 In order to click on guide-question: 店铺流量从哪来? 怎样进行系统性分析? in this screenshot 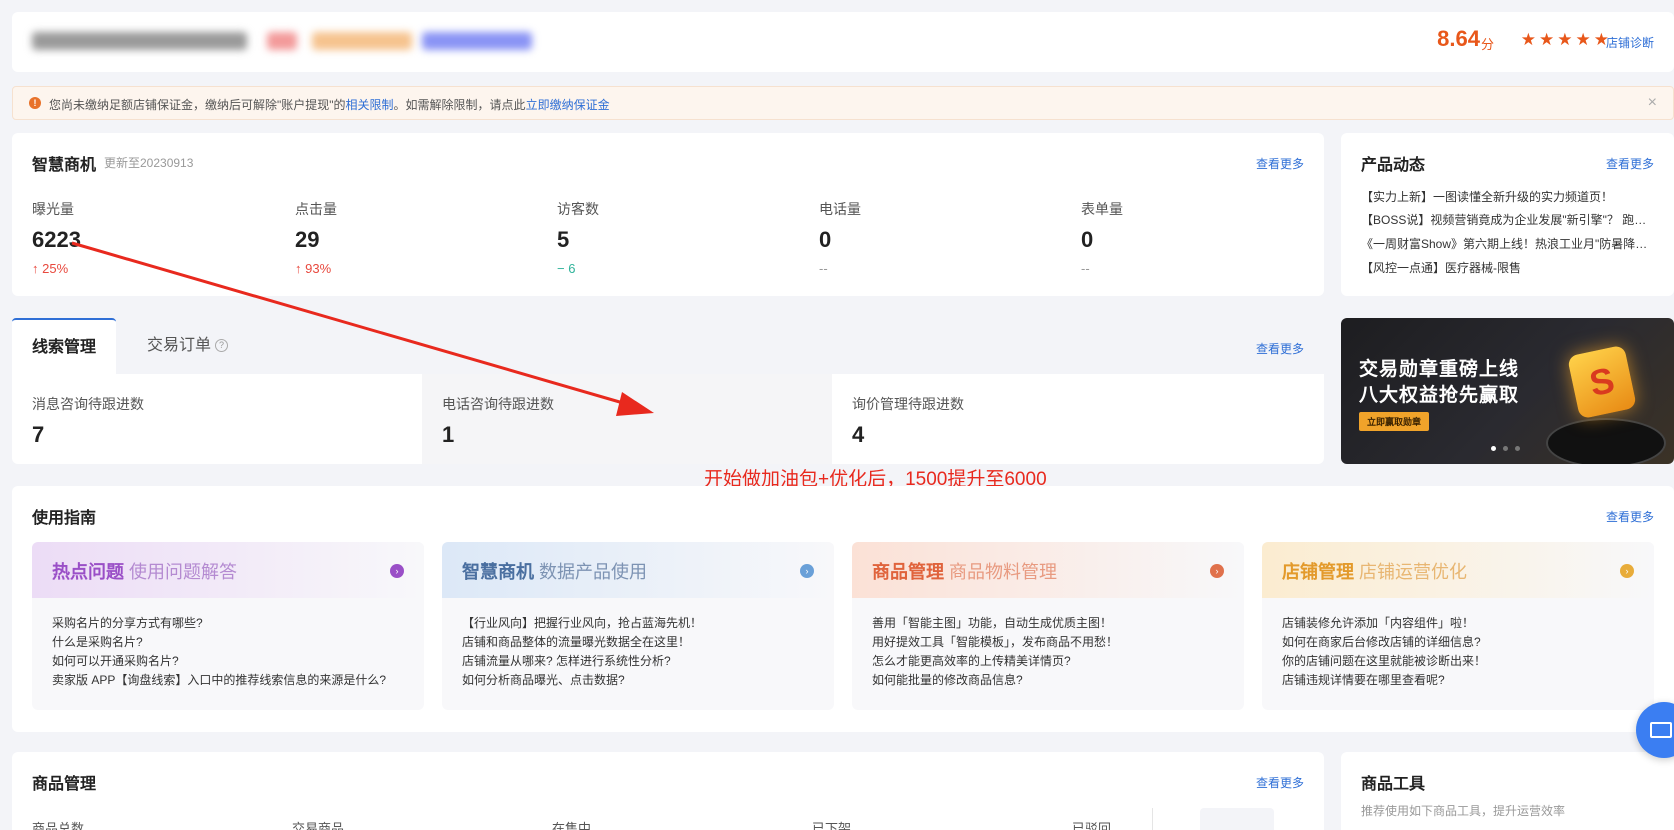, I will do `click(566, 660)`.